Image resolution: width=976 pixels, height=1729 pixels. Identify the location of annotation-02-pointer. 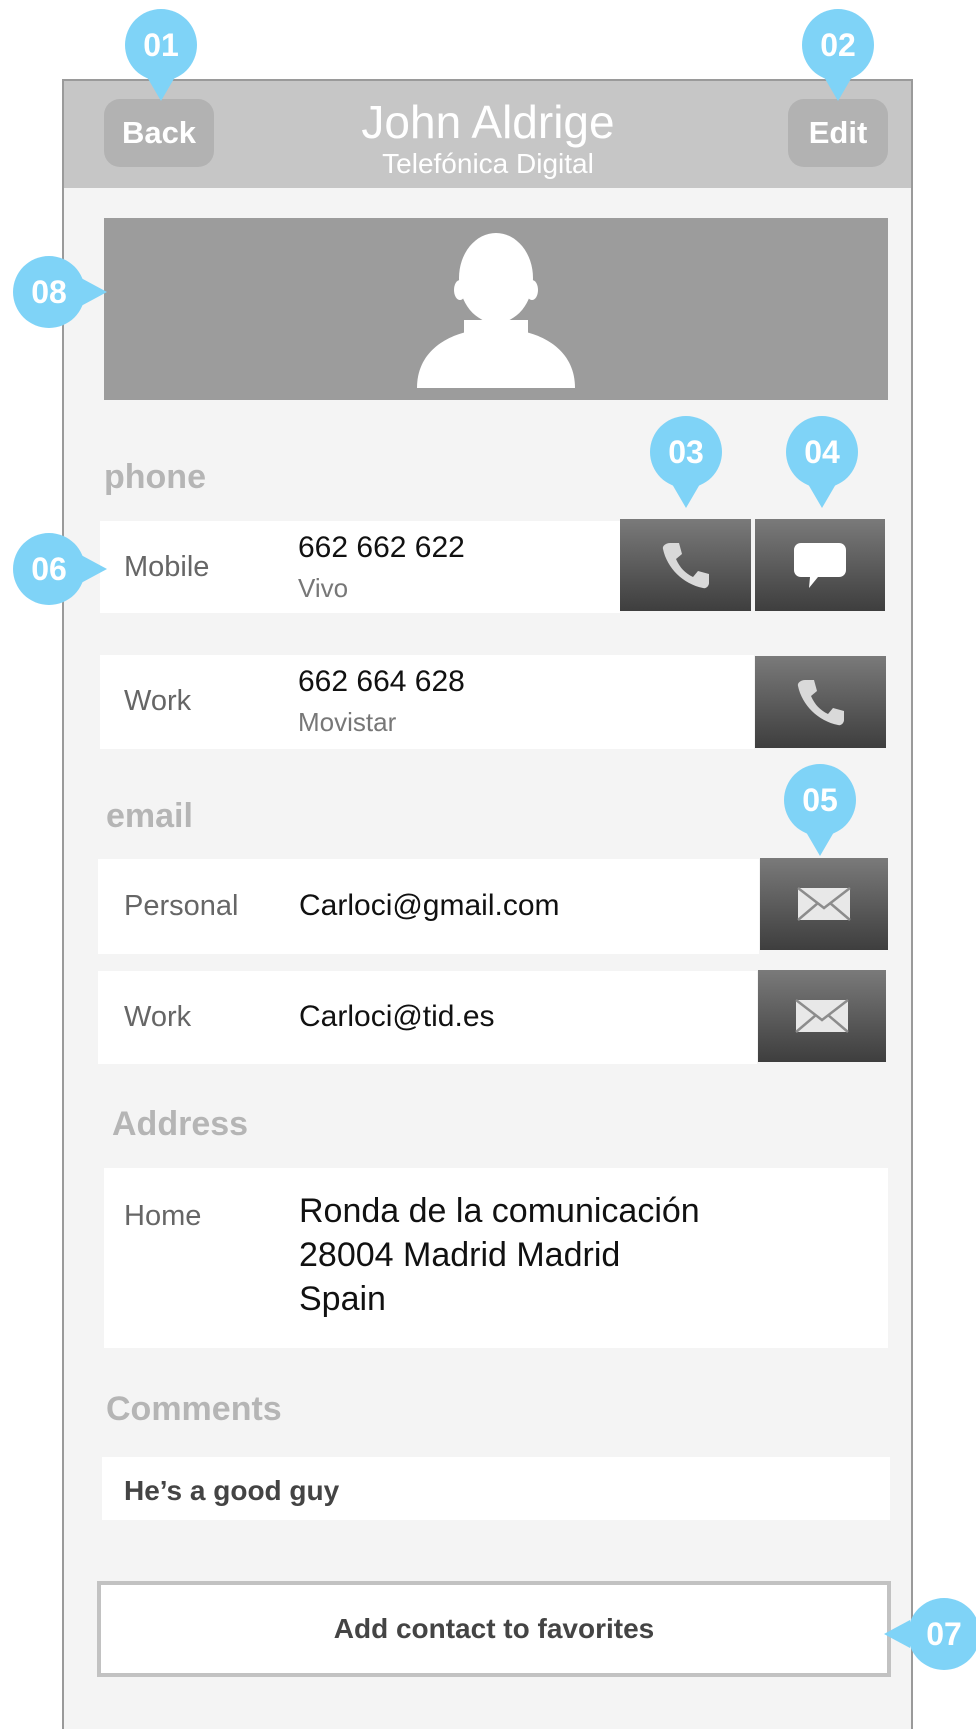
(838, 89).